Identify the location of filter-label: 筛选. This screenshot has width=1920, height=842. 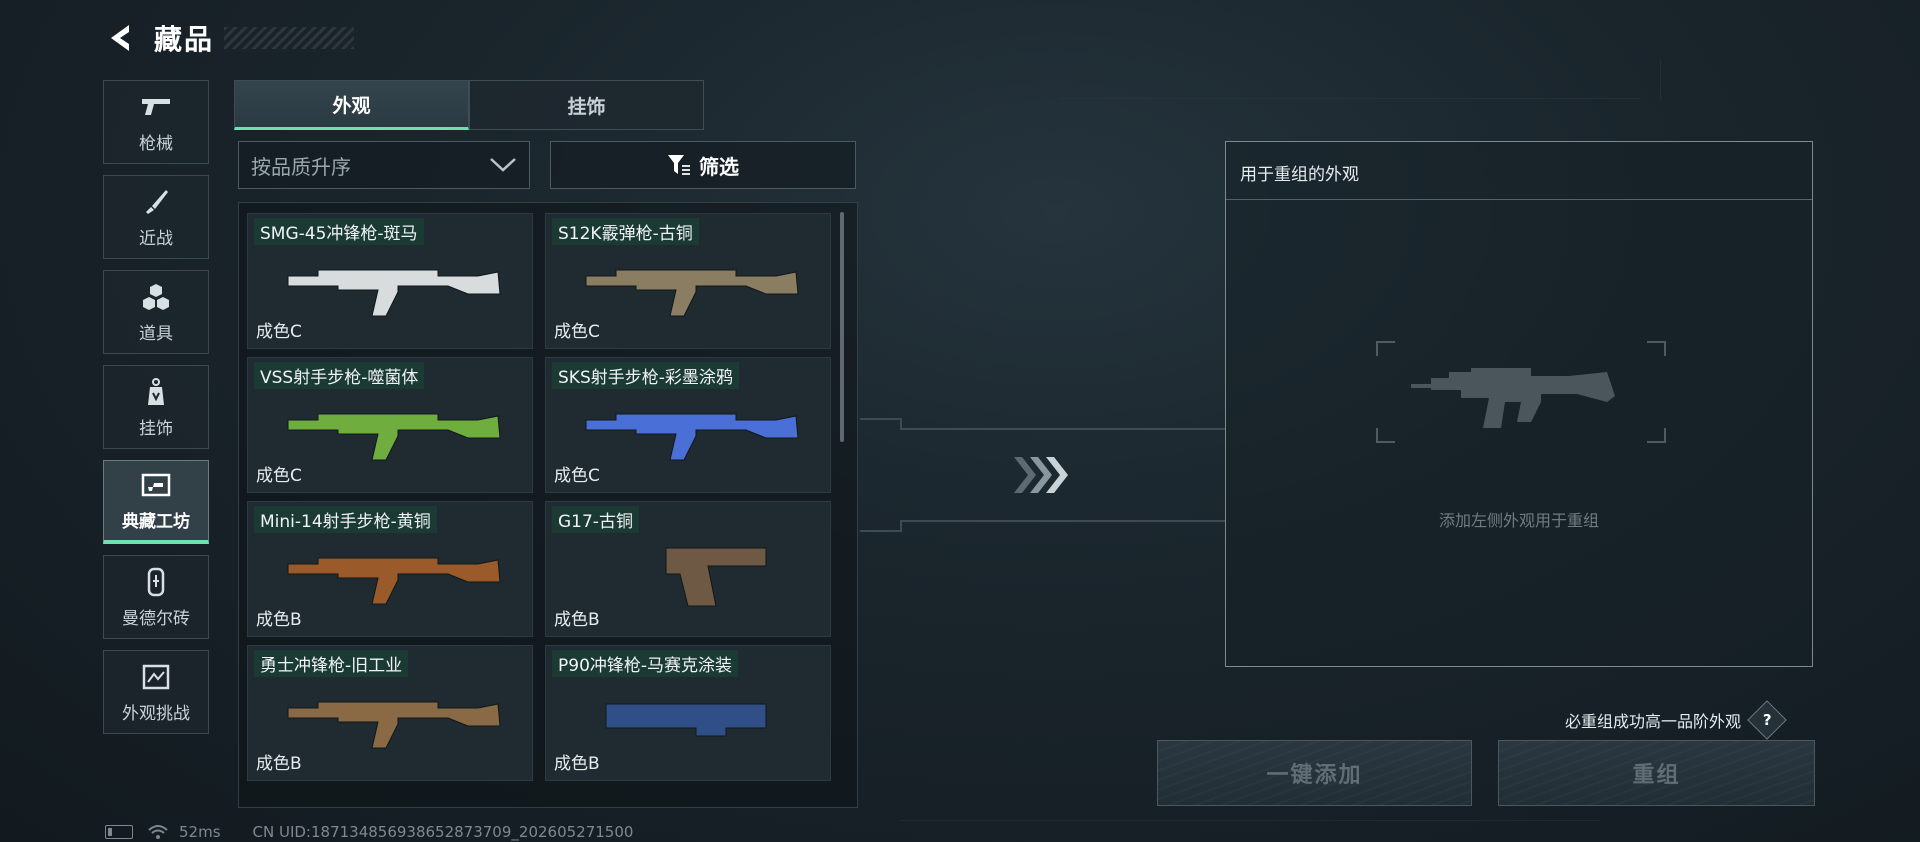
(719, 166).